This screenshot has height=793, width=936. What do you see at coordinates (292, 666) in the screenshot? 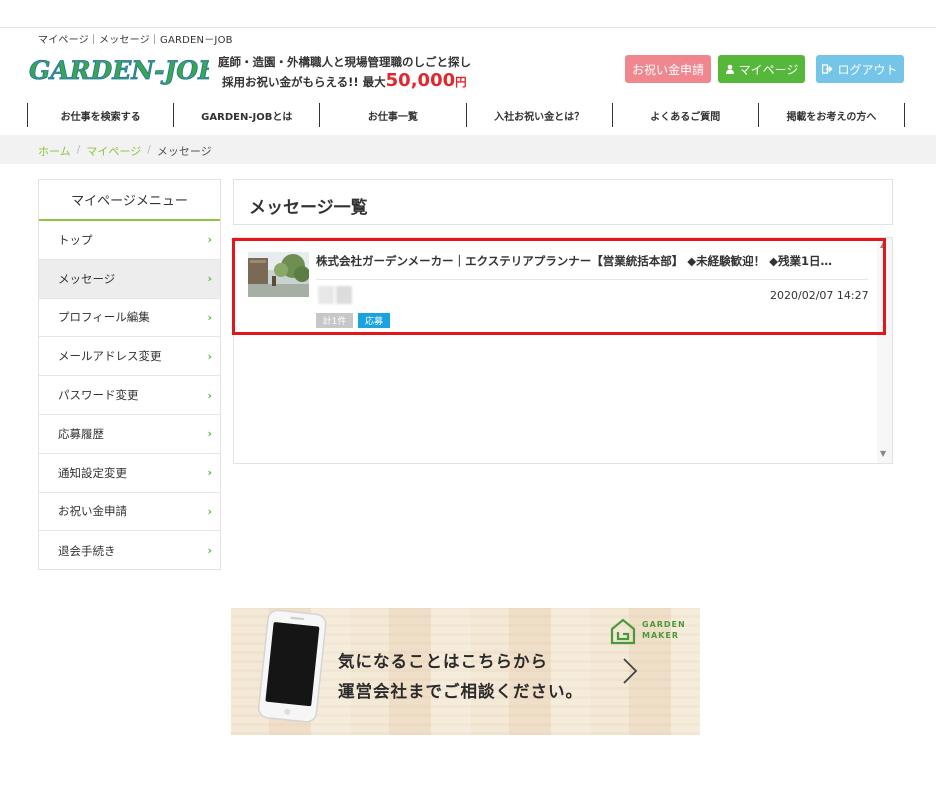
I see `smartphone-icon` at bounding box center [292, 666].